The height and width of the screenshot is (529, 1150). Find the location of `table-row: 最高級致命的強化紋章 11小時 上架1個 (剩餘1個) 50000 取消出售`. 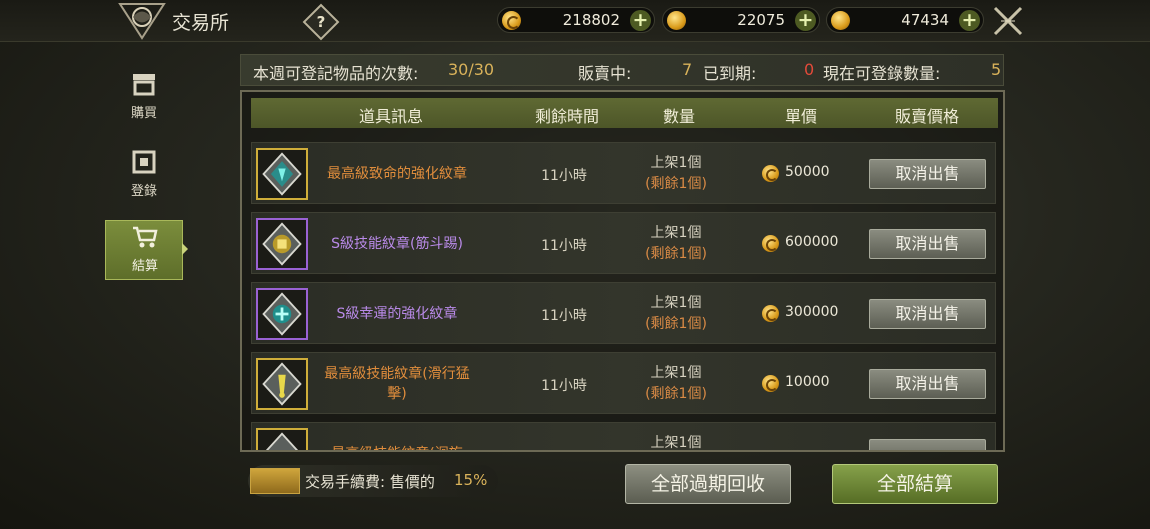

table-row: 最高級致命的強化紋章 11小時 上架1個 (剩餘1個) 50000 取消出售 is located at coordinates (623, 173).